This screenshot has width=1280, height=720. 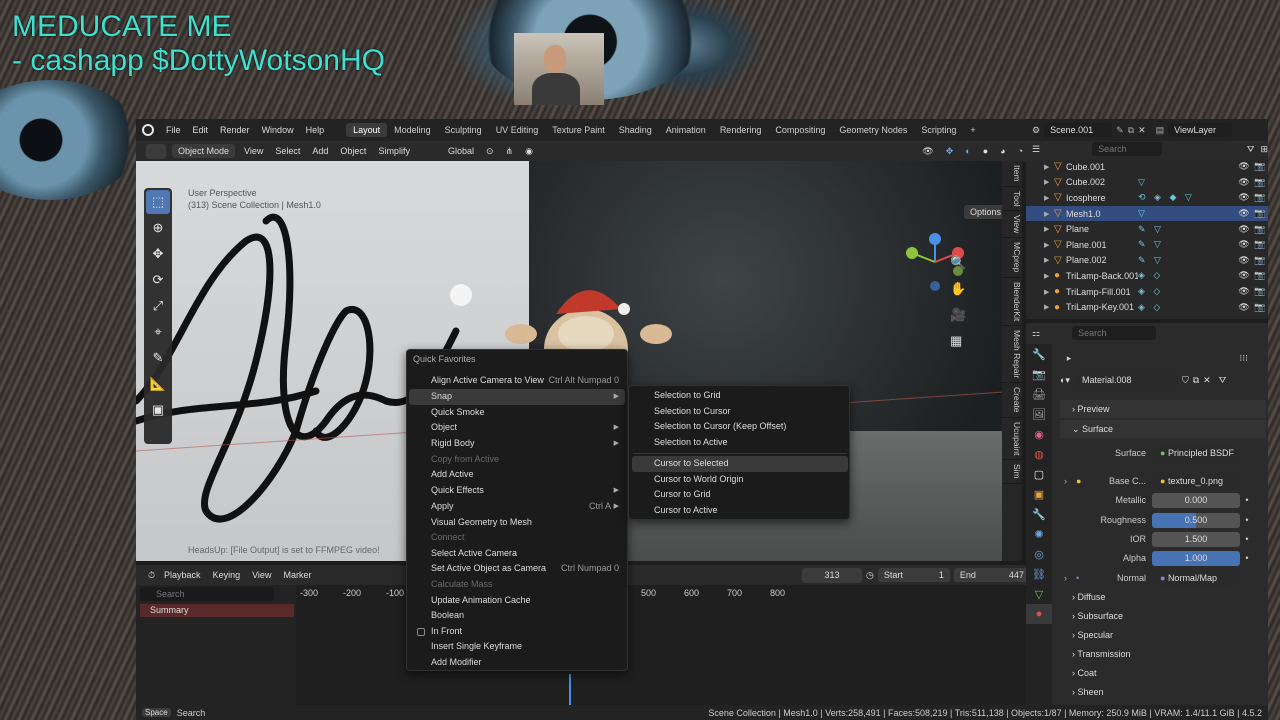 I want to click on menu-add: Add, so click(x=320, y=151).